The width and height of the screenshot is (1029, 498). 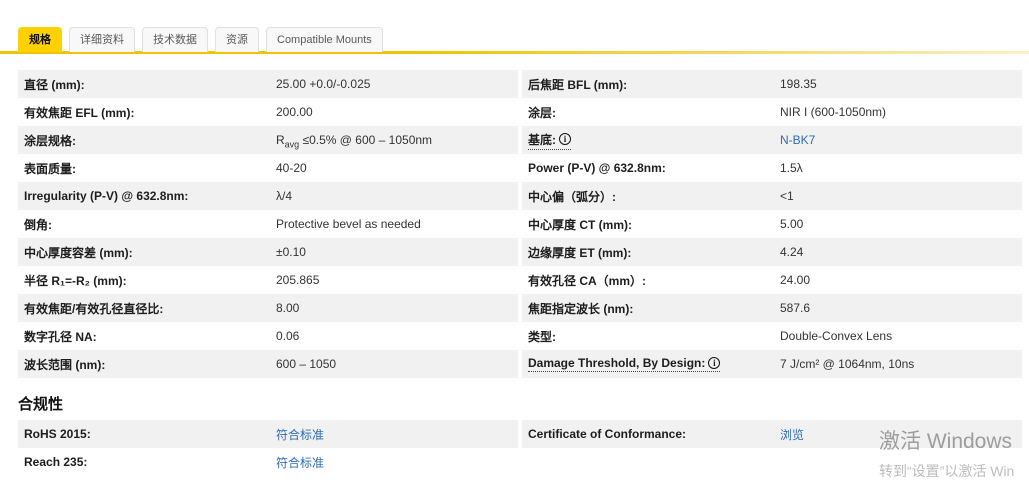 I want to click on spec-label: 涂层规格:, so click(x=50, y=140).